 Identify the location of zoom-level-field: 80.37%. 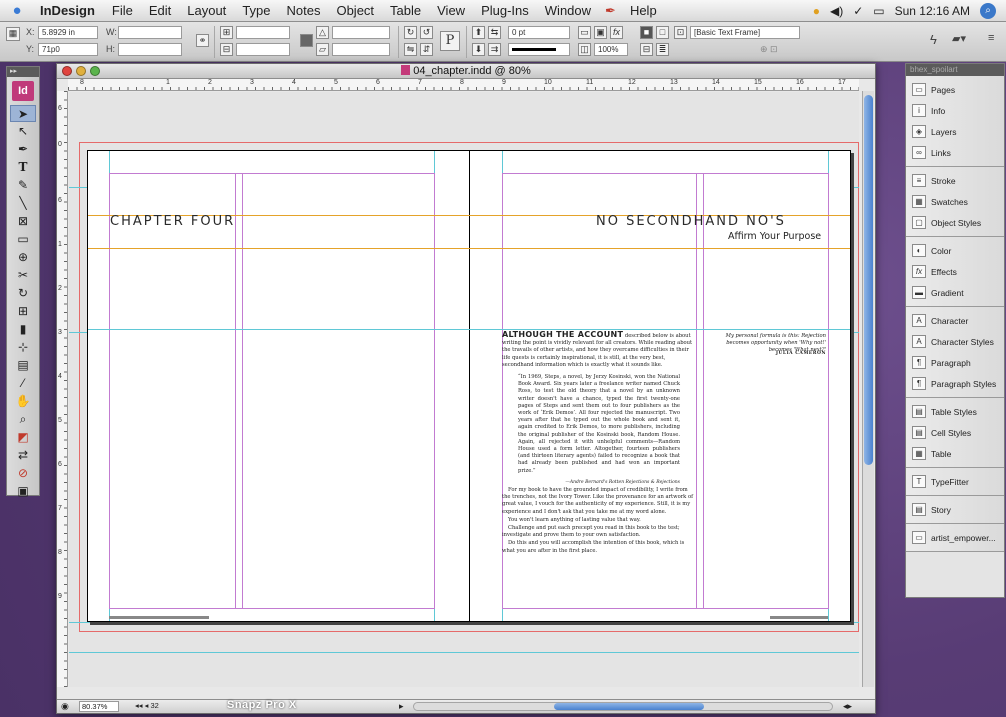
(99, 706).